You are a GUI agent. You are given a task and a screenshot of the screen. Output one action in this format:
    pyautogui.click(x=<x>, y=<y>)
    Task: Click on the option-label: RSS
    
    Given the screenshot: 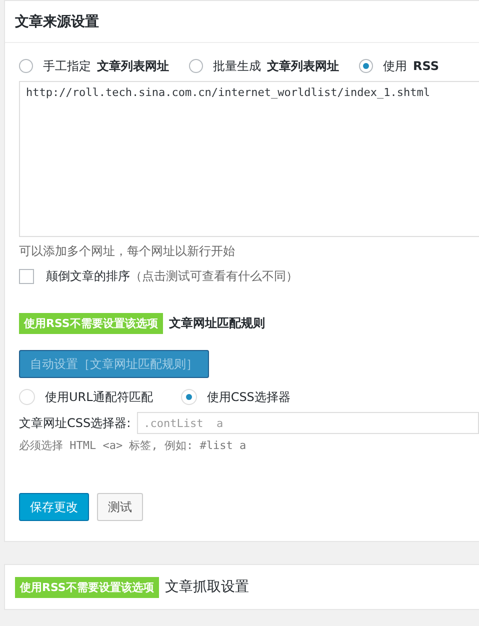 What is the action you would take?
    pyautogui.click(x=426, y=66)
    